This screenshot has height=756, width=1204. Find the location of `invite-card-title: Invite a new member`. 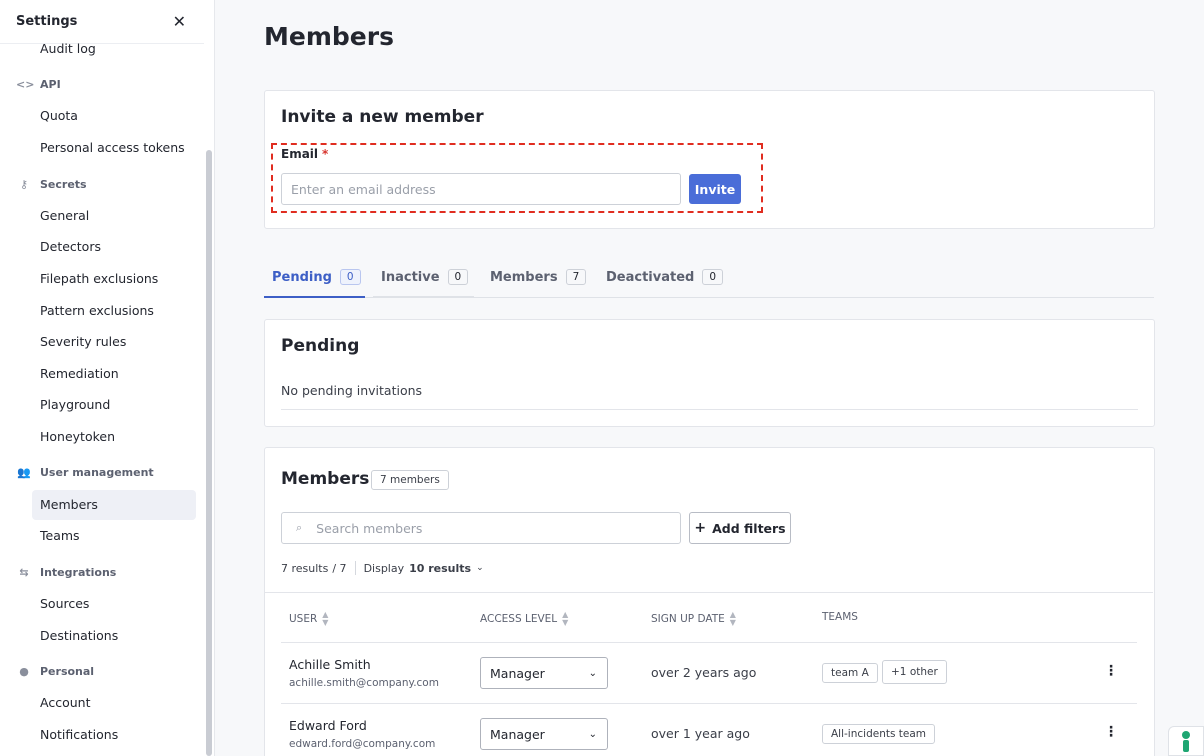

invite-card-title: Invite a new member is located at coordinates (382, 117).